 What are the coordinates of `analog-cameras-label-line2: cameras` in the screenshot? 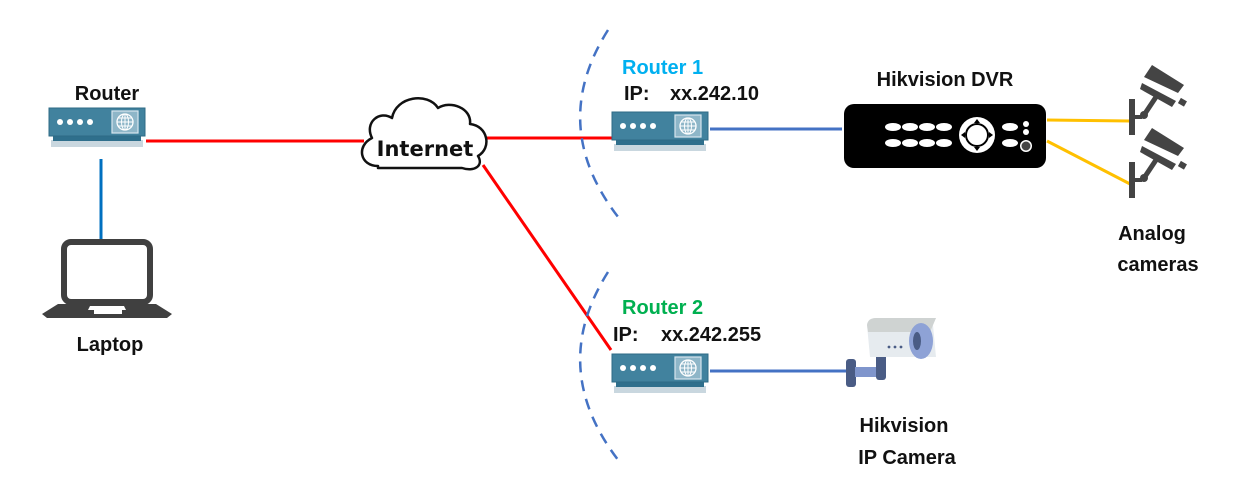 It's located at (1157, 265).